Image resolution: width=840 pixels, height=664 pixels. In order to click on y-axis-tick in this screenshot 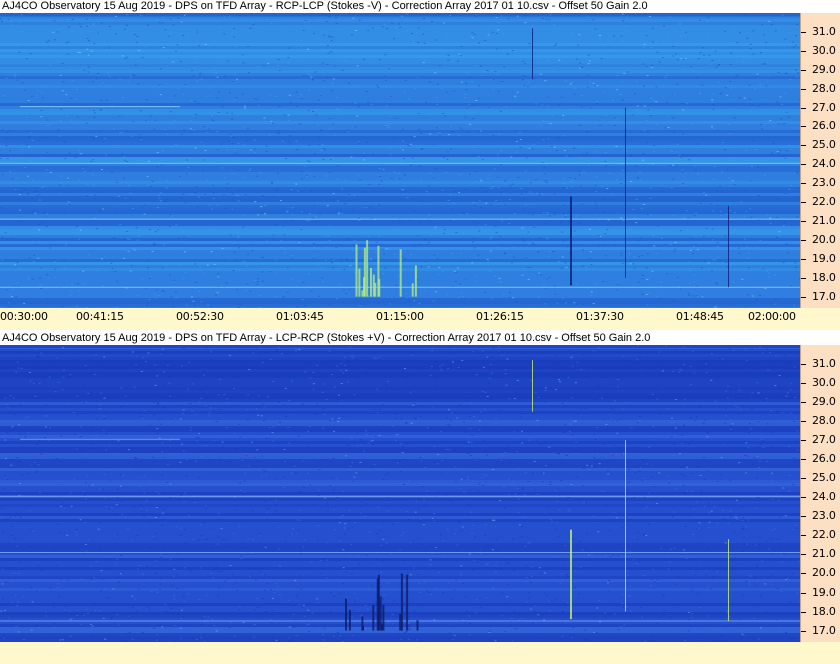, I will do `click(803, 89)`.